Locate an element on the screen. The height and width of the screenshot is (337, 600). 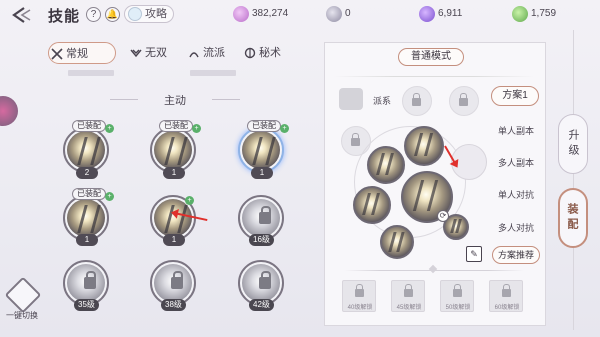
tab-label: 无双 is located at coordinates (156, 53).